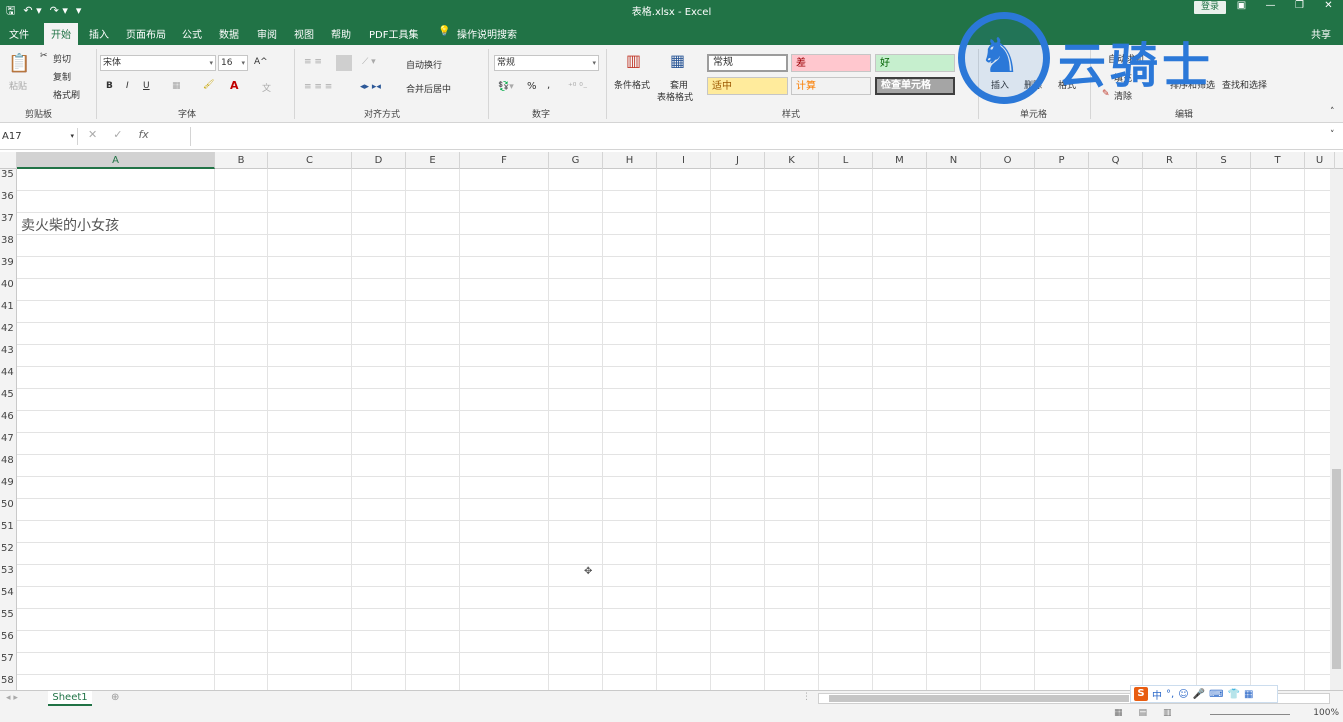 The height and width of the screenshot is (722, 1343). Describe the element at coordinates (677, 60) in the screenshot. I see `table-format-icon: ▦` at that location.